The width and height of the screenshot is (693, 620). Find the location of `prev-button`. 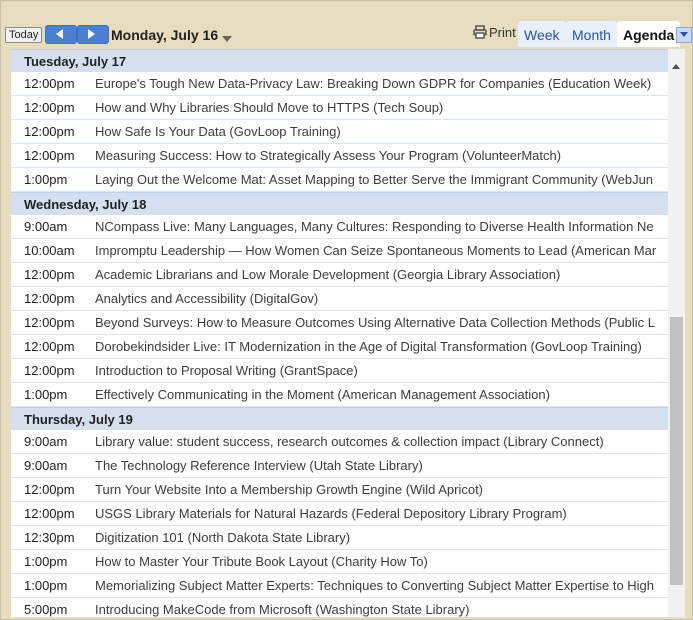

prev-button is located at coordinates (61, 34).